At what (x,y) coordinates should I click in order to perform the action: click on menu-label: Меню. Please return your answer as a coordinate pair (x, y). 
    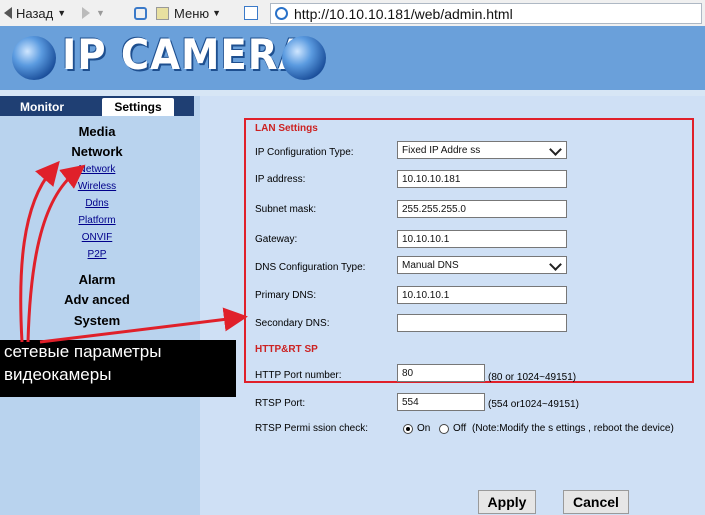
    Looking at the image, I should click on (192, 13).